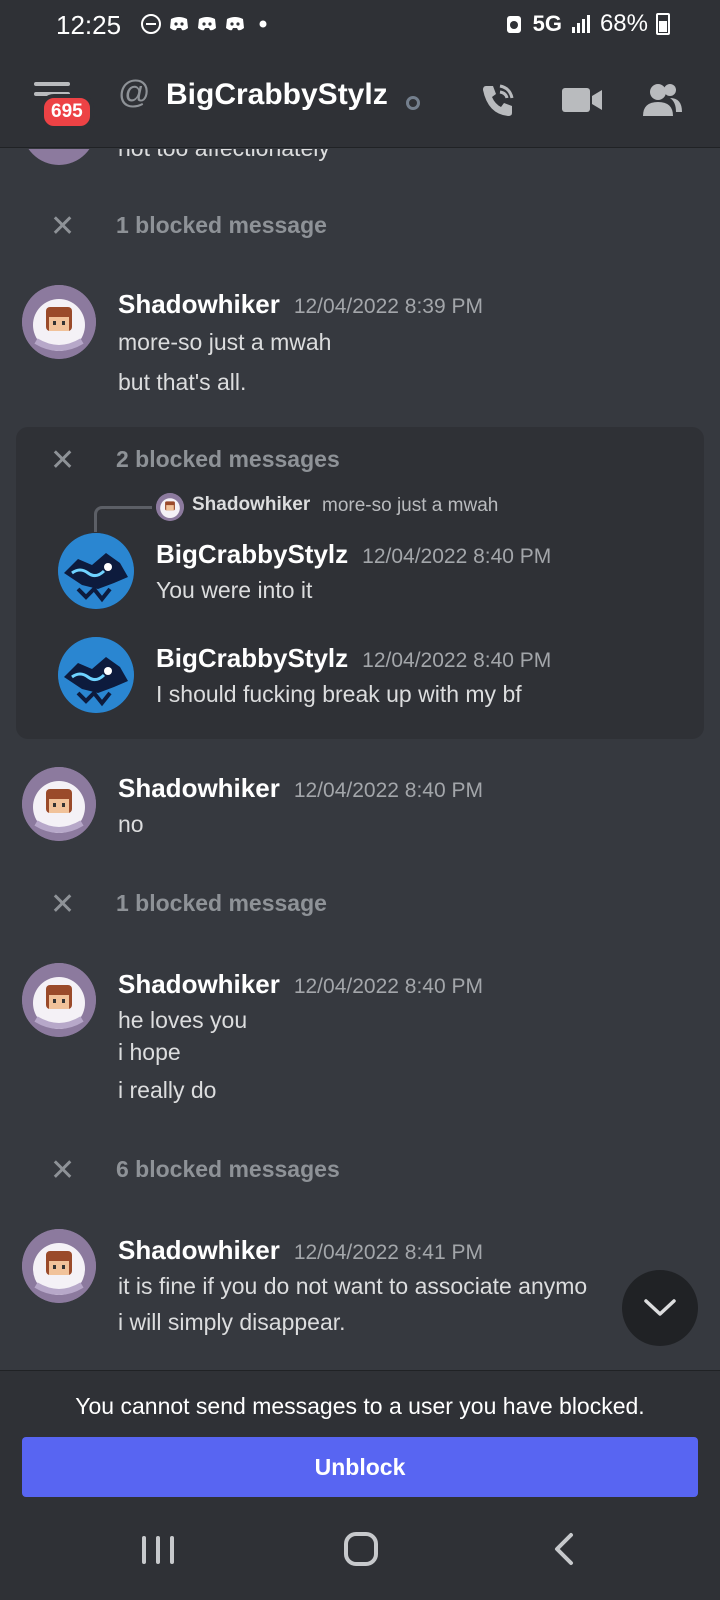 The width and height of the screenshot is (720, 1600). Describe the element at coordinates (564, 1549) in the screenshot. I see `back-icon` at that location.